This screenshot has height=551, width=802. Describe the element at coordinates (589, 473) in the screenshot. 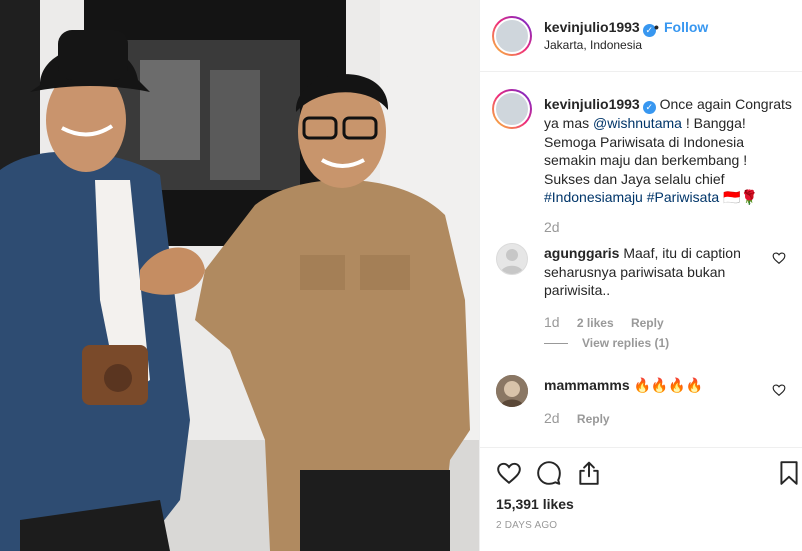

I see `share-icon` at that location.